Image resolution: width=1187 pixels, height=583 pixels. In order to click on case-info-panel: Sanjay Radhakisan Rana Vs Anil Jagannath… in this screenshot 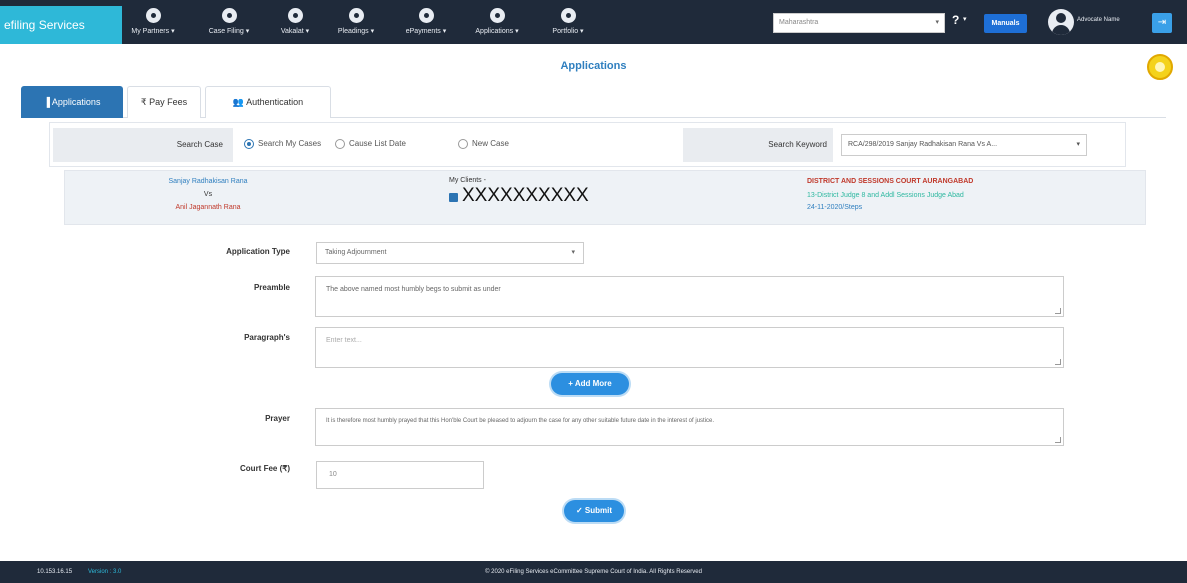, I will do `click(605, 197)`.